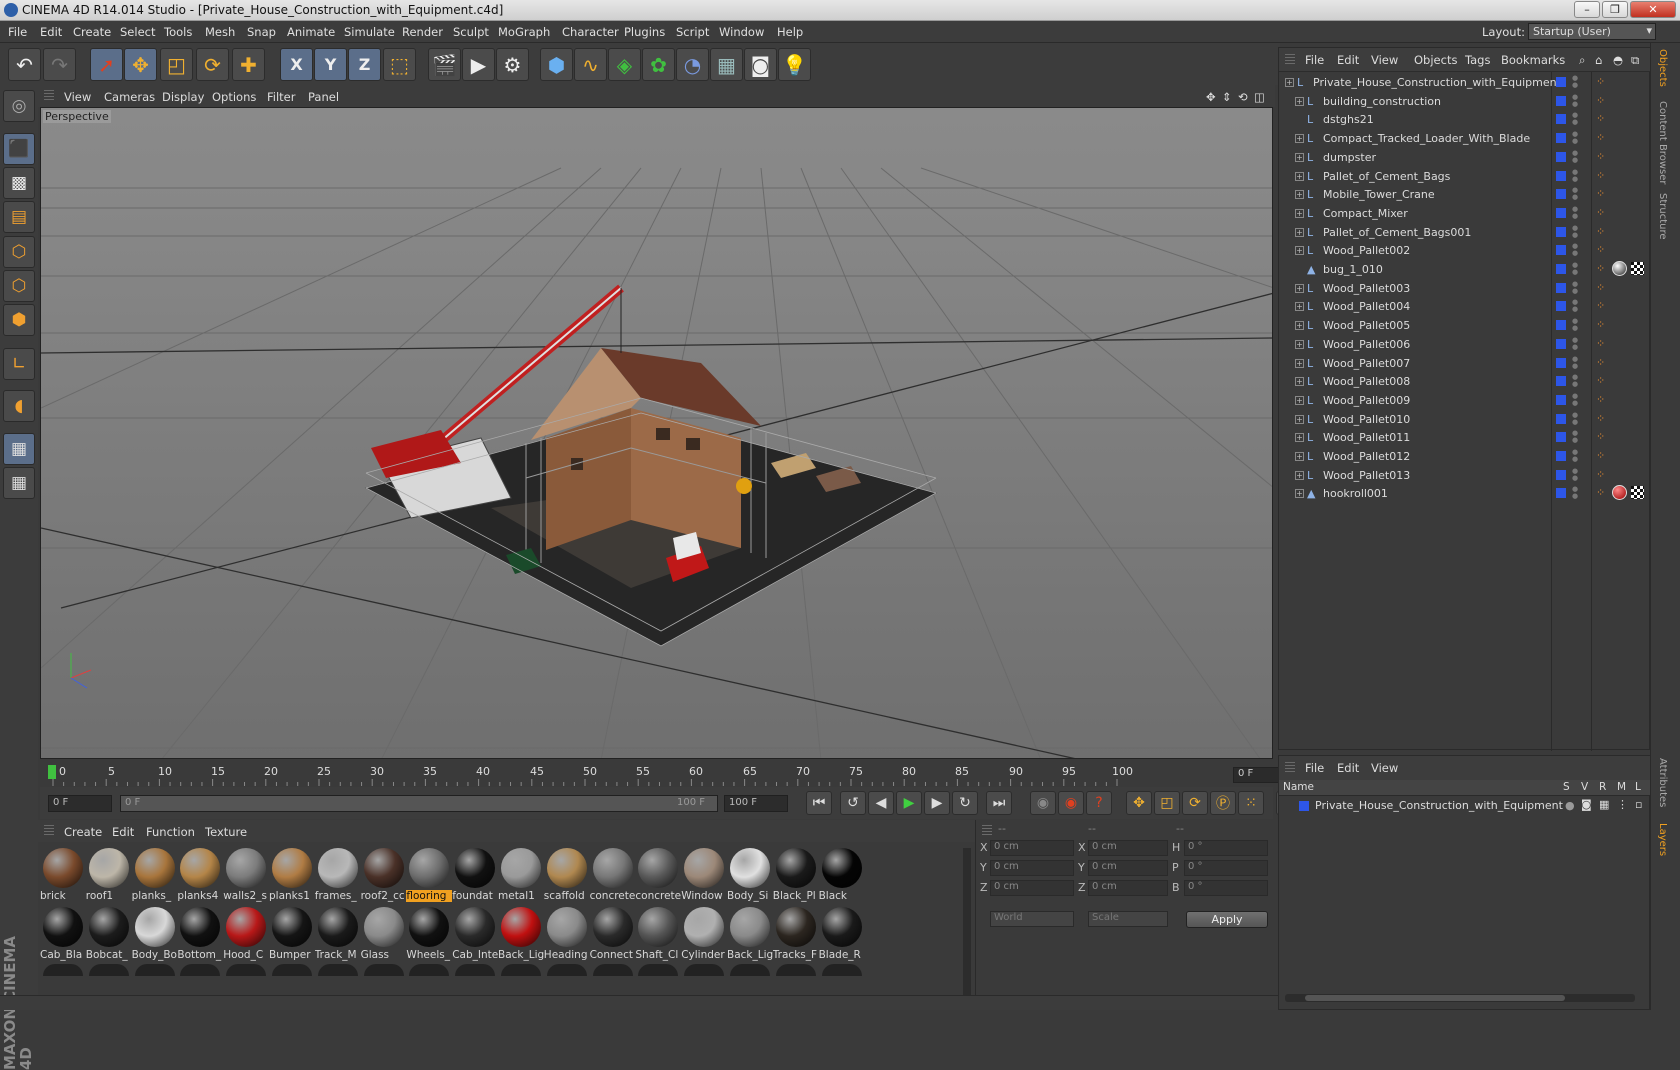 The height and width of the screenshot is (1070, 1680). What do you see at coordinates (965, 803) in the screenshot?
I see `next-key-icon: ↻` at bounding box center [965, 803].